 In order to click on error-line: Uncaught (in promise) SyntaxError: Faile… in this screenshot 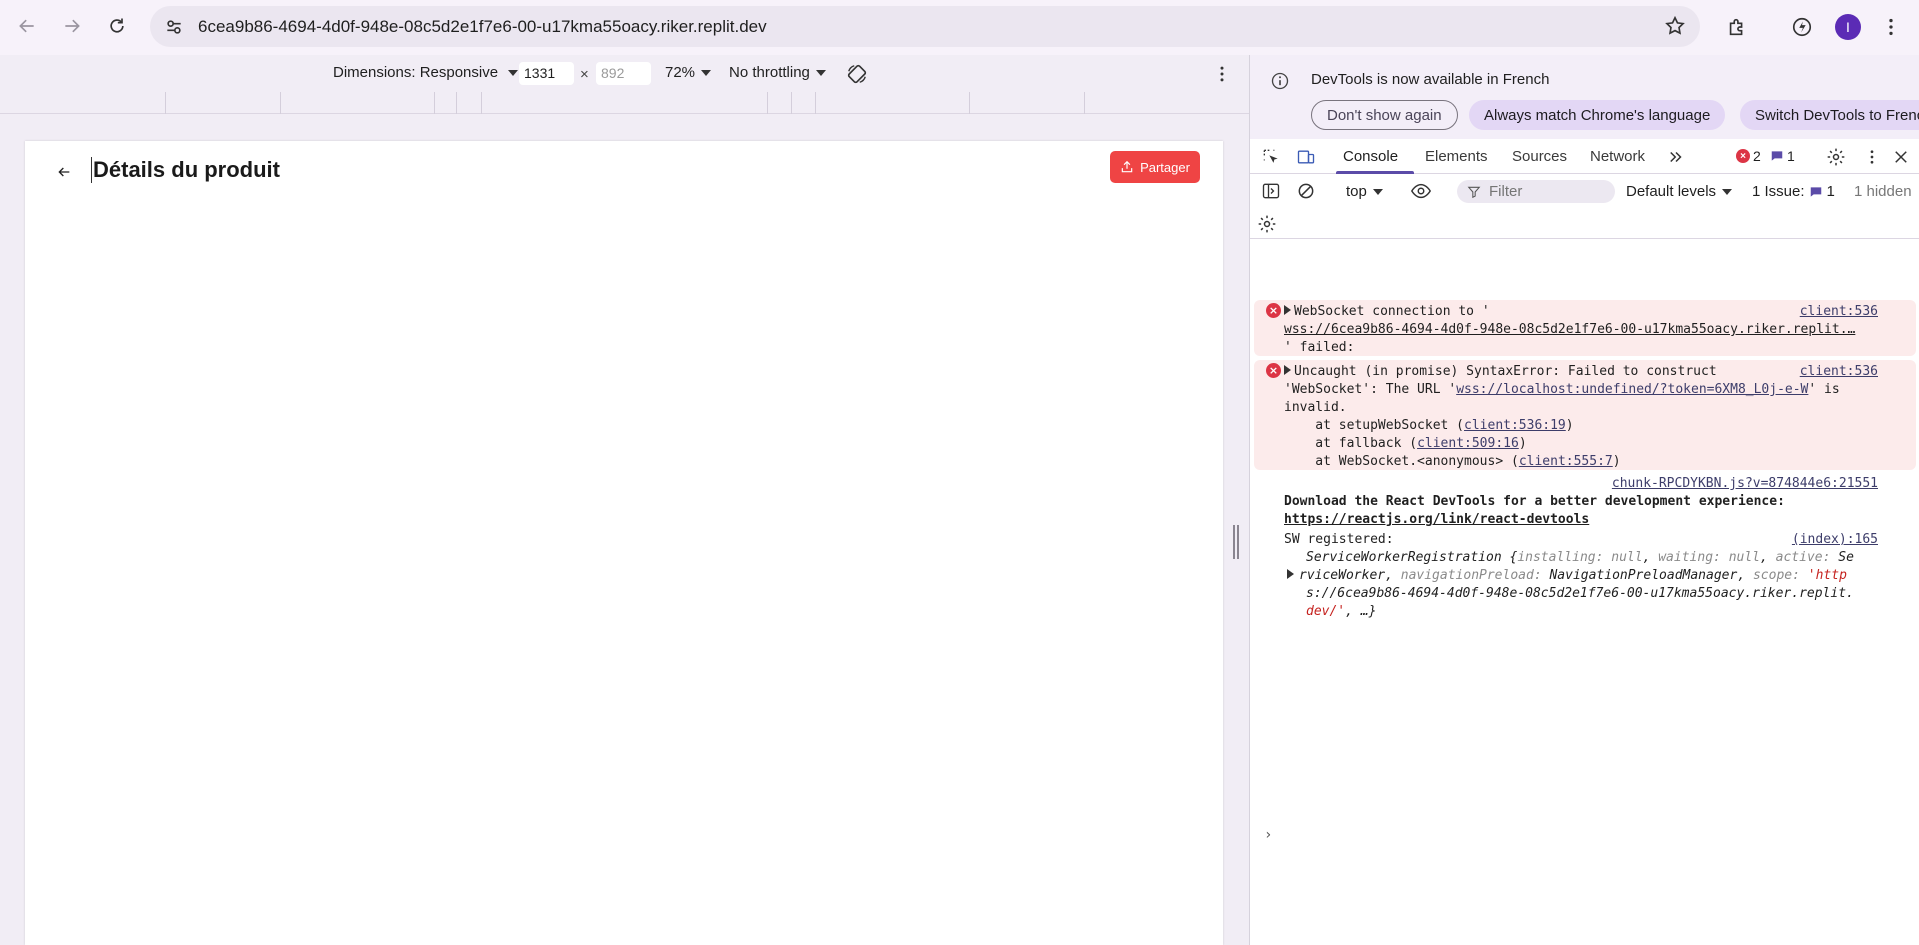, I will do `click(1500, 371)`.